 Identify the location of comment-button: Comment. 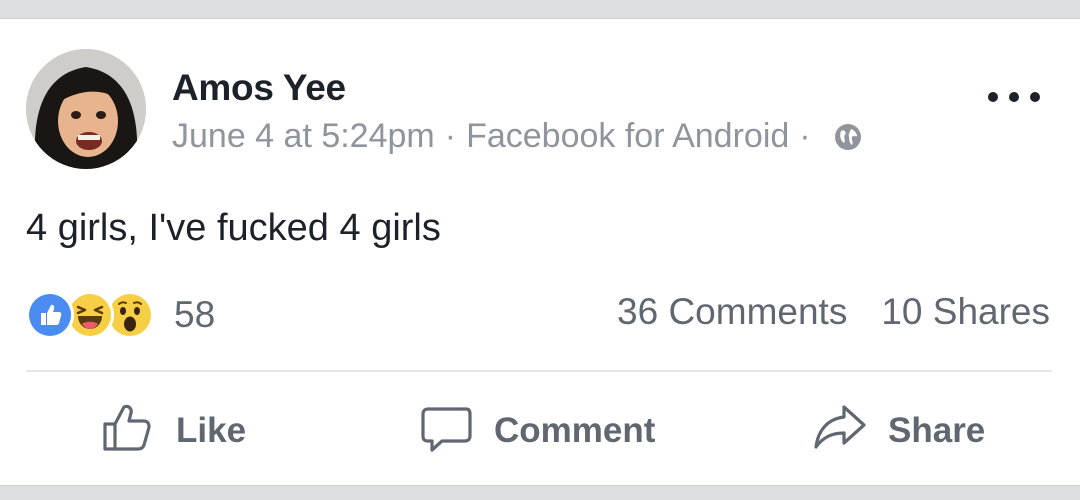
(536, 431).